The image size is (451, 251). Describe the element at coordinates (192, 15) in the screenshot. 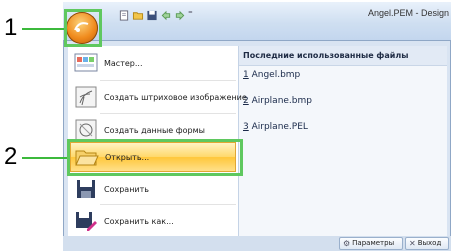

I see `customize-dropdown-icon: ⁼` at that location.